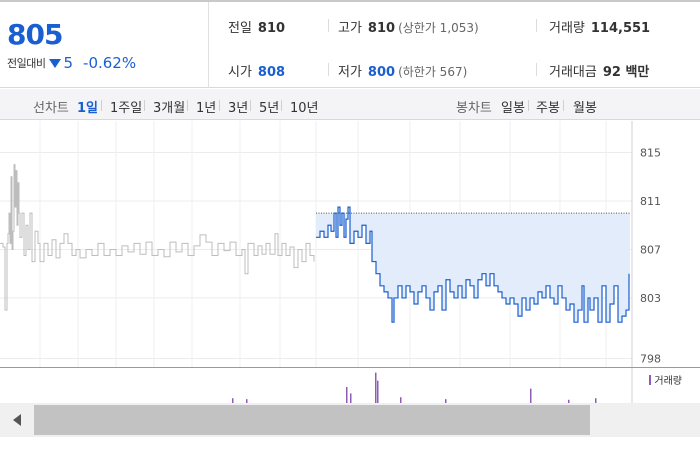 This screenshot has height=450, width=700. Describe the element at coordinates (110, 63) in the screenshot. I see `change-rate: -0.62%` at that location.